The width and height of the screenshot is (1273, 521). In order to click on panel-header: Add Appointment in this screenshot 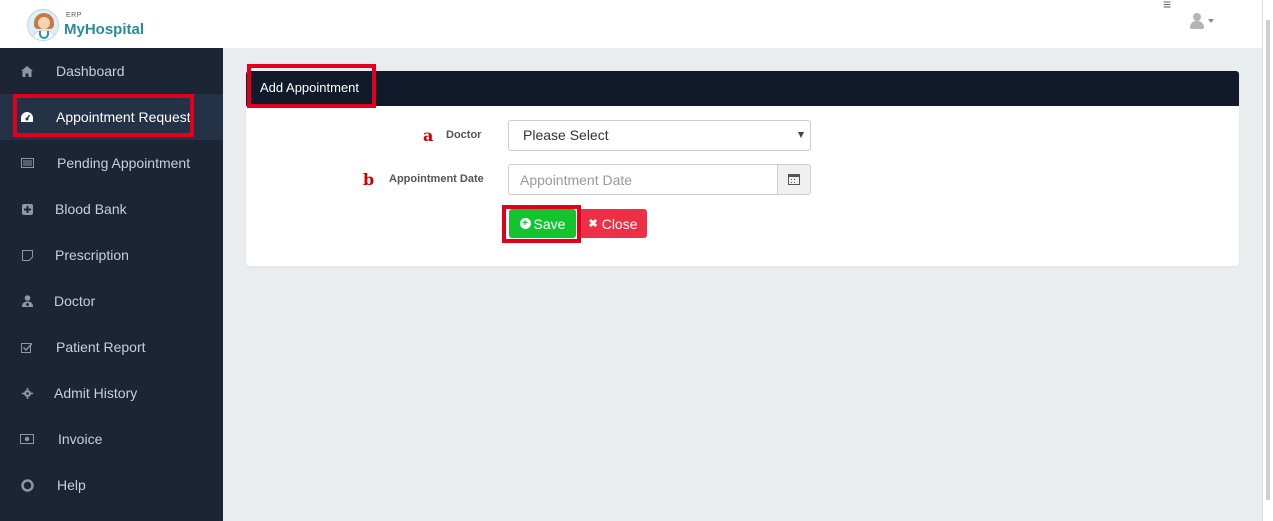, I will do `click(742, 88)`.